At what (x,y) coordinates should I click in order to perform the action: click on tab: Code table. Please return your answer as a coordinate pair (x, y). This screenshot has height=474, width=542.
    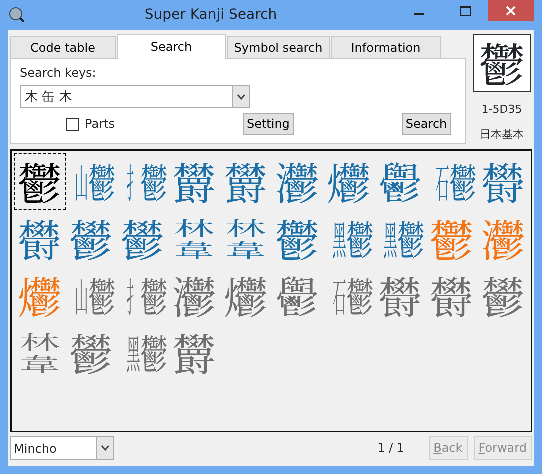
    Looking at the image, I should click on (63, 47).